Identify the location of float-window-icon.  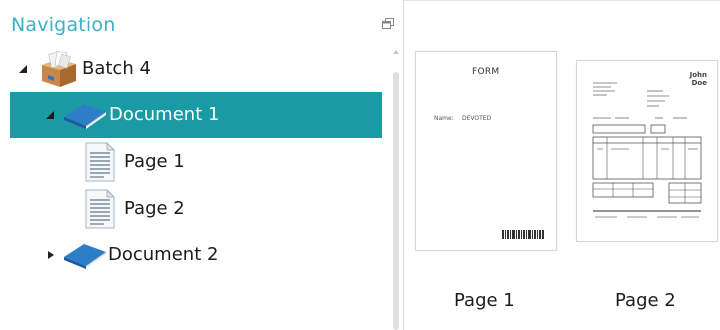
(388, 23).